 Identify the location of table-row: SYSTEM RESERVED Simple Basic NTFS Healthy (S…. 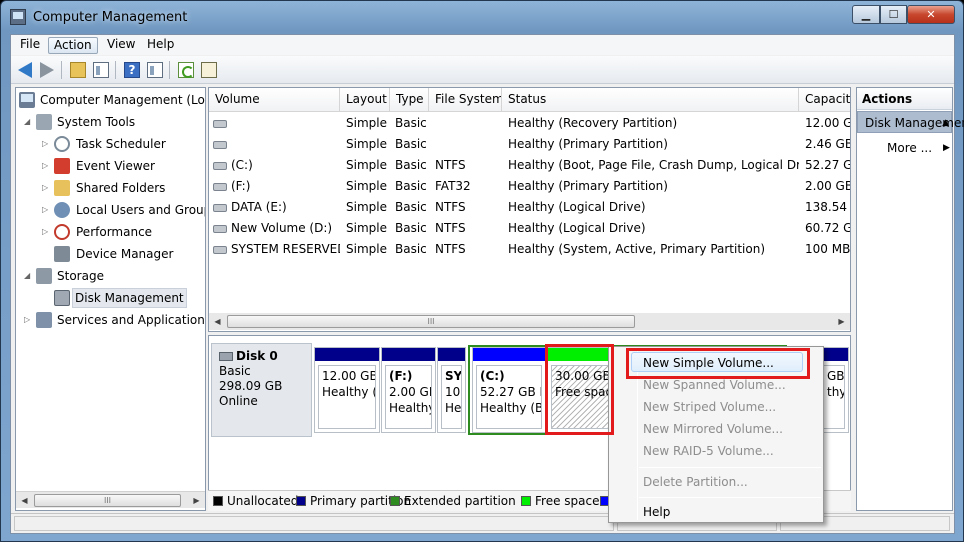
(529, 249).